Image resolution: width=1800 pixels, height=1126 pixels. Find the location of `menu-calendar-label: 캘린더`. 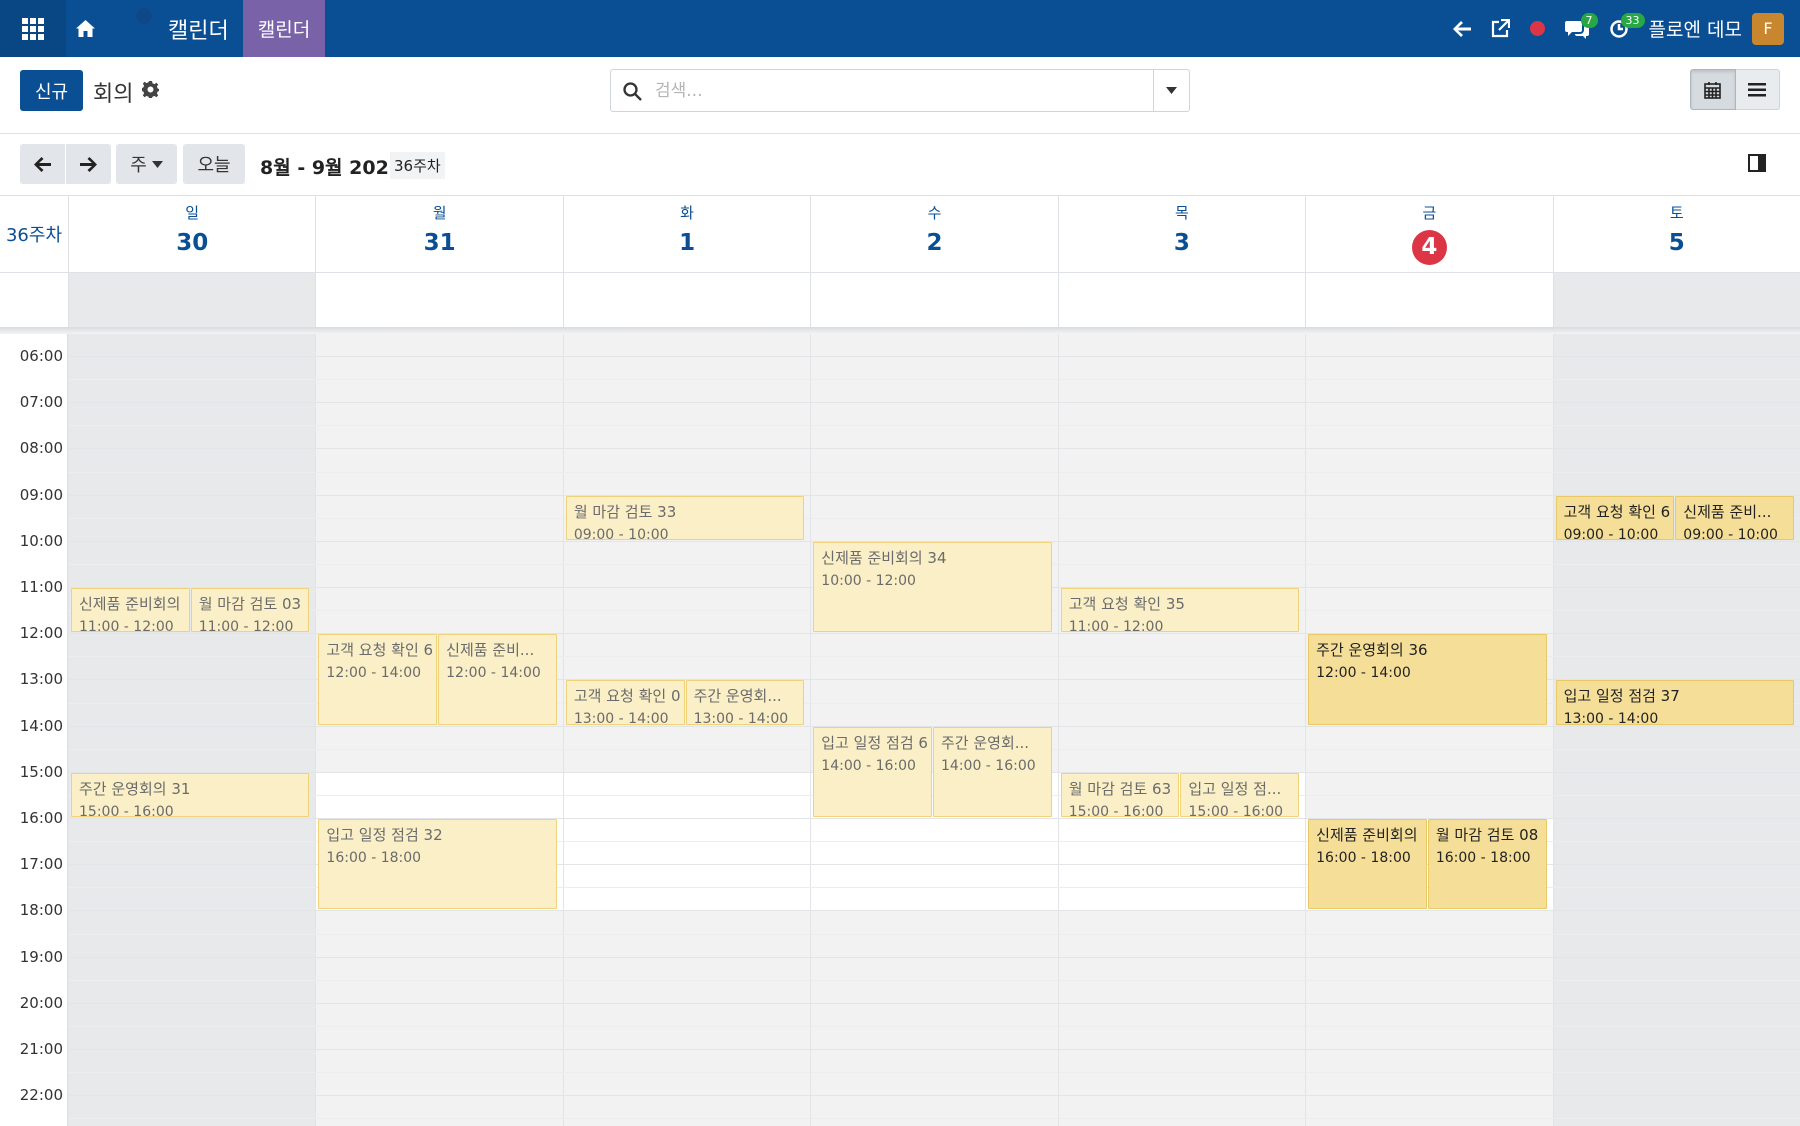

menu-calendar-label: 캘린더 is located at coordinates (284, 30).